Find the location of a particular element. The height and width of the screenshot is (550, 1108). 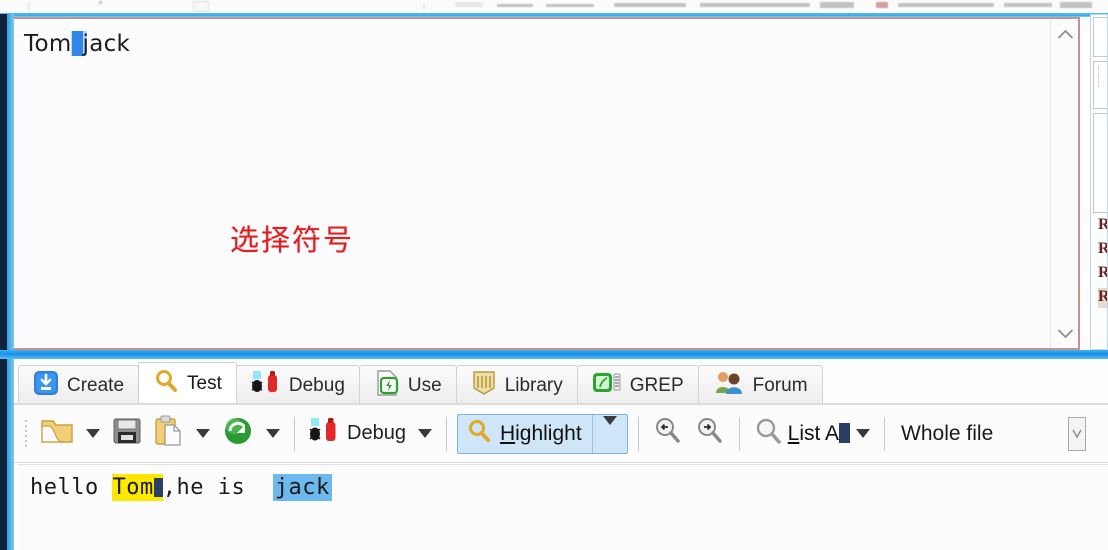

highlight-label-rest: ighlight is located at coordinates (548, 433).